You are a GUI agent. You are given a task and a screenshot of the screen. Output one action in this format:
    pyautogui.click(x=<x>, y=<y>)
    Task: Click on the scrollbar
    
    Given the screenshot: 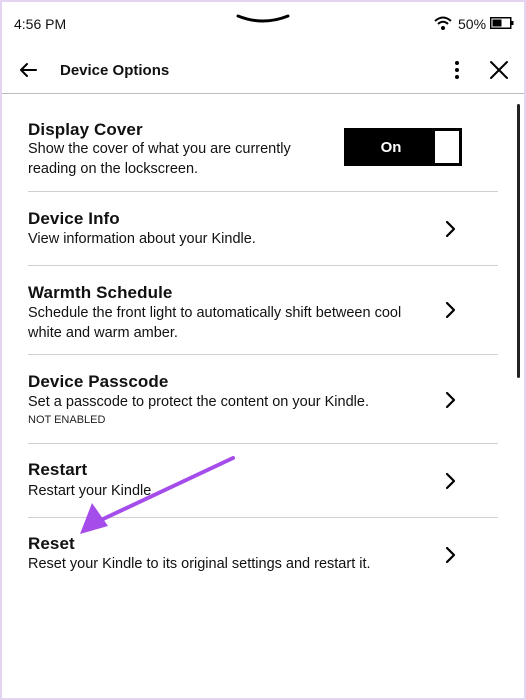 What is the action you would take?
    pyautogui.click(x=518, y=241)
    